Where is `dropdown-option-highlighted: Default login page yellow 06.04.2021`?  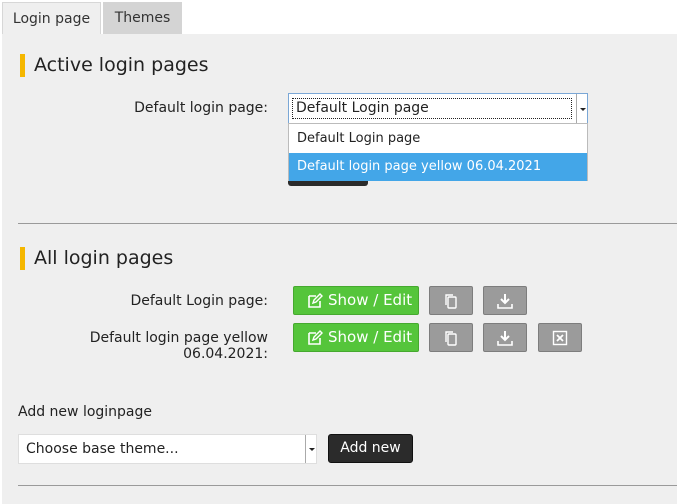 dropdown-option-highlighted: Default login page yellow 06.04.2021 is located at coordinates (438, 167).